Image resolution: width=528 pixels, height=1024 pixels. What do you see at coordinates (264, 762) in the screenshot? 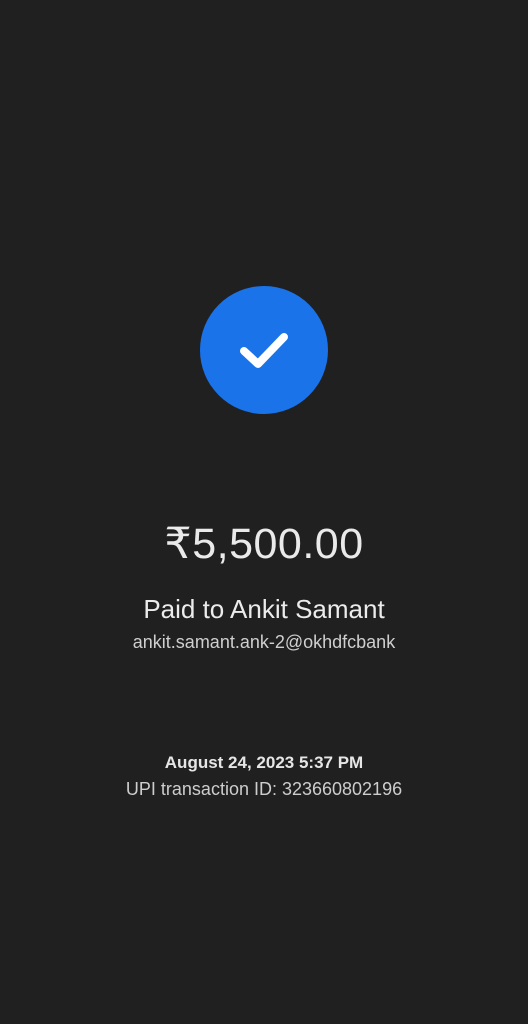
I see `transaction-datetime: August 24, 2023 5:37 PM` at bounding box center [264, 762].